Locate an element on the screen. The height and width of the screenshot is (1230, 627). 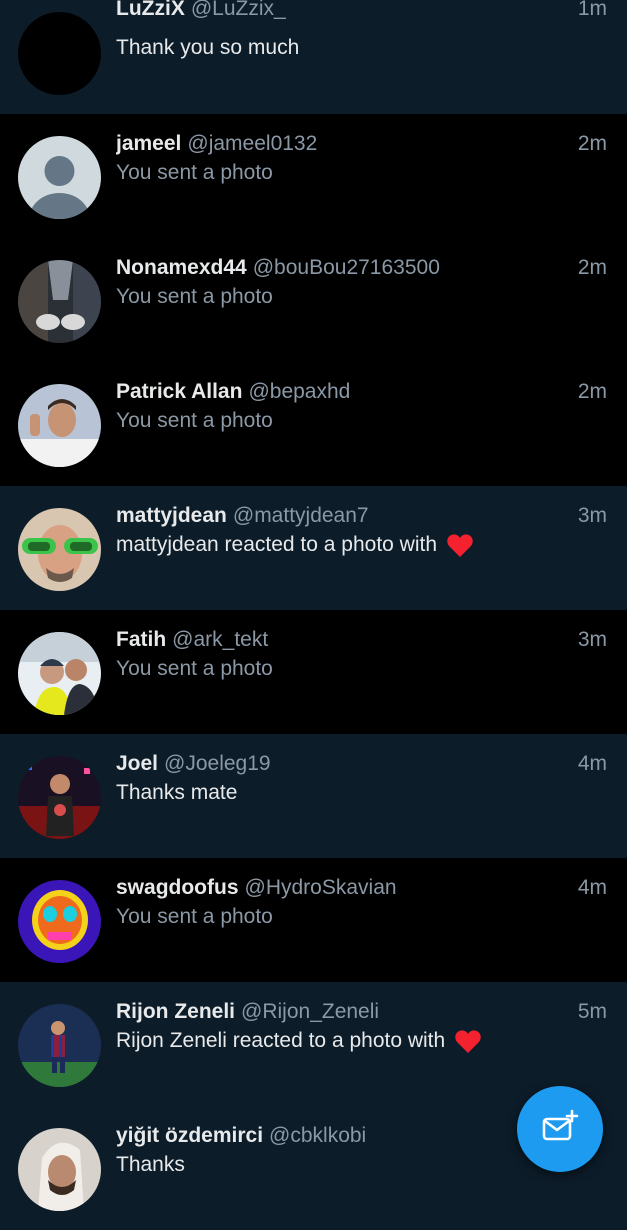
sender-name: LuZziX is located at coordinates (150, 10).